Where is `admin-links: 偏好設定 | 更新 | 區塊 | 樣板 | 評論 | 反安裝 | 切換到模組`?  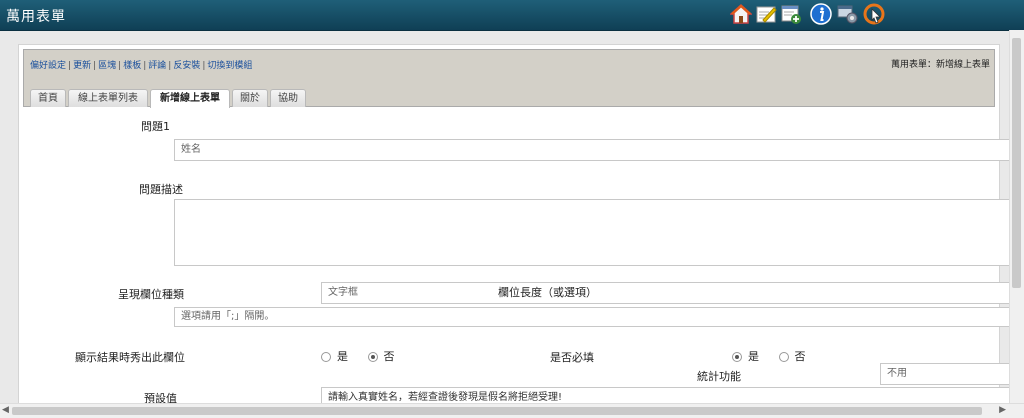 admin-links: 偏好設定 | 更新 | 區塊 | 樣板 | 評論 | 反安裝 | 切換到模組 is located at coordinates (141, 66).